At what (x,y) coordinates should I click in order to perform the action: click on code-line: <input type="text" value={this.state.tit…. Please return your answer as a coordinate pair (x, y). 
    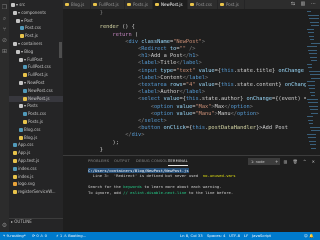
    Looking at the image, I should click on (191, 71).